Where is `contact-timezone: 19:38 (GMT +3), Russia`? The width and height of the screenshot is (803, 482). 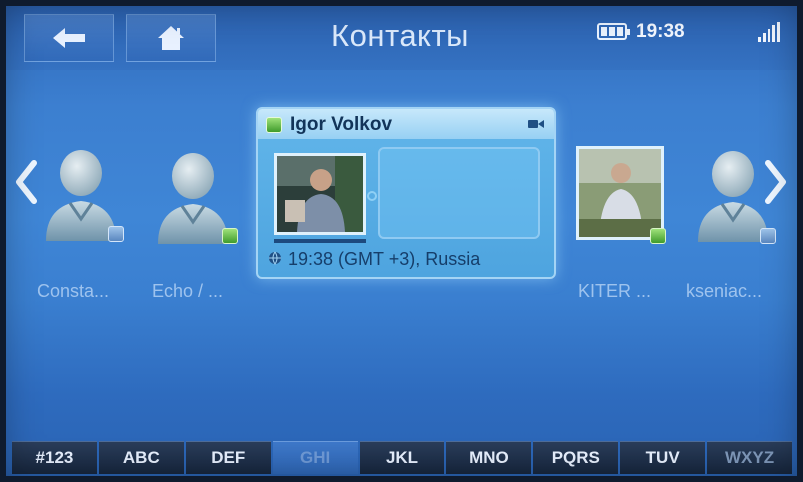 contact-timezone: 19:38 (GMT +3), Russia is located at coordinates (384, 259).